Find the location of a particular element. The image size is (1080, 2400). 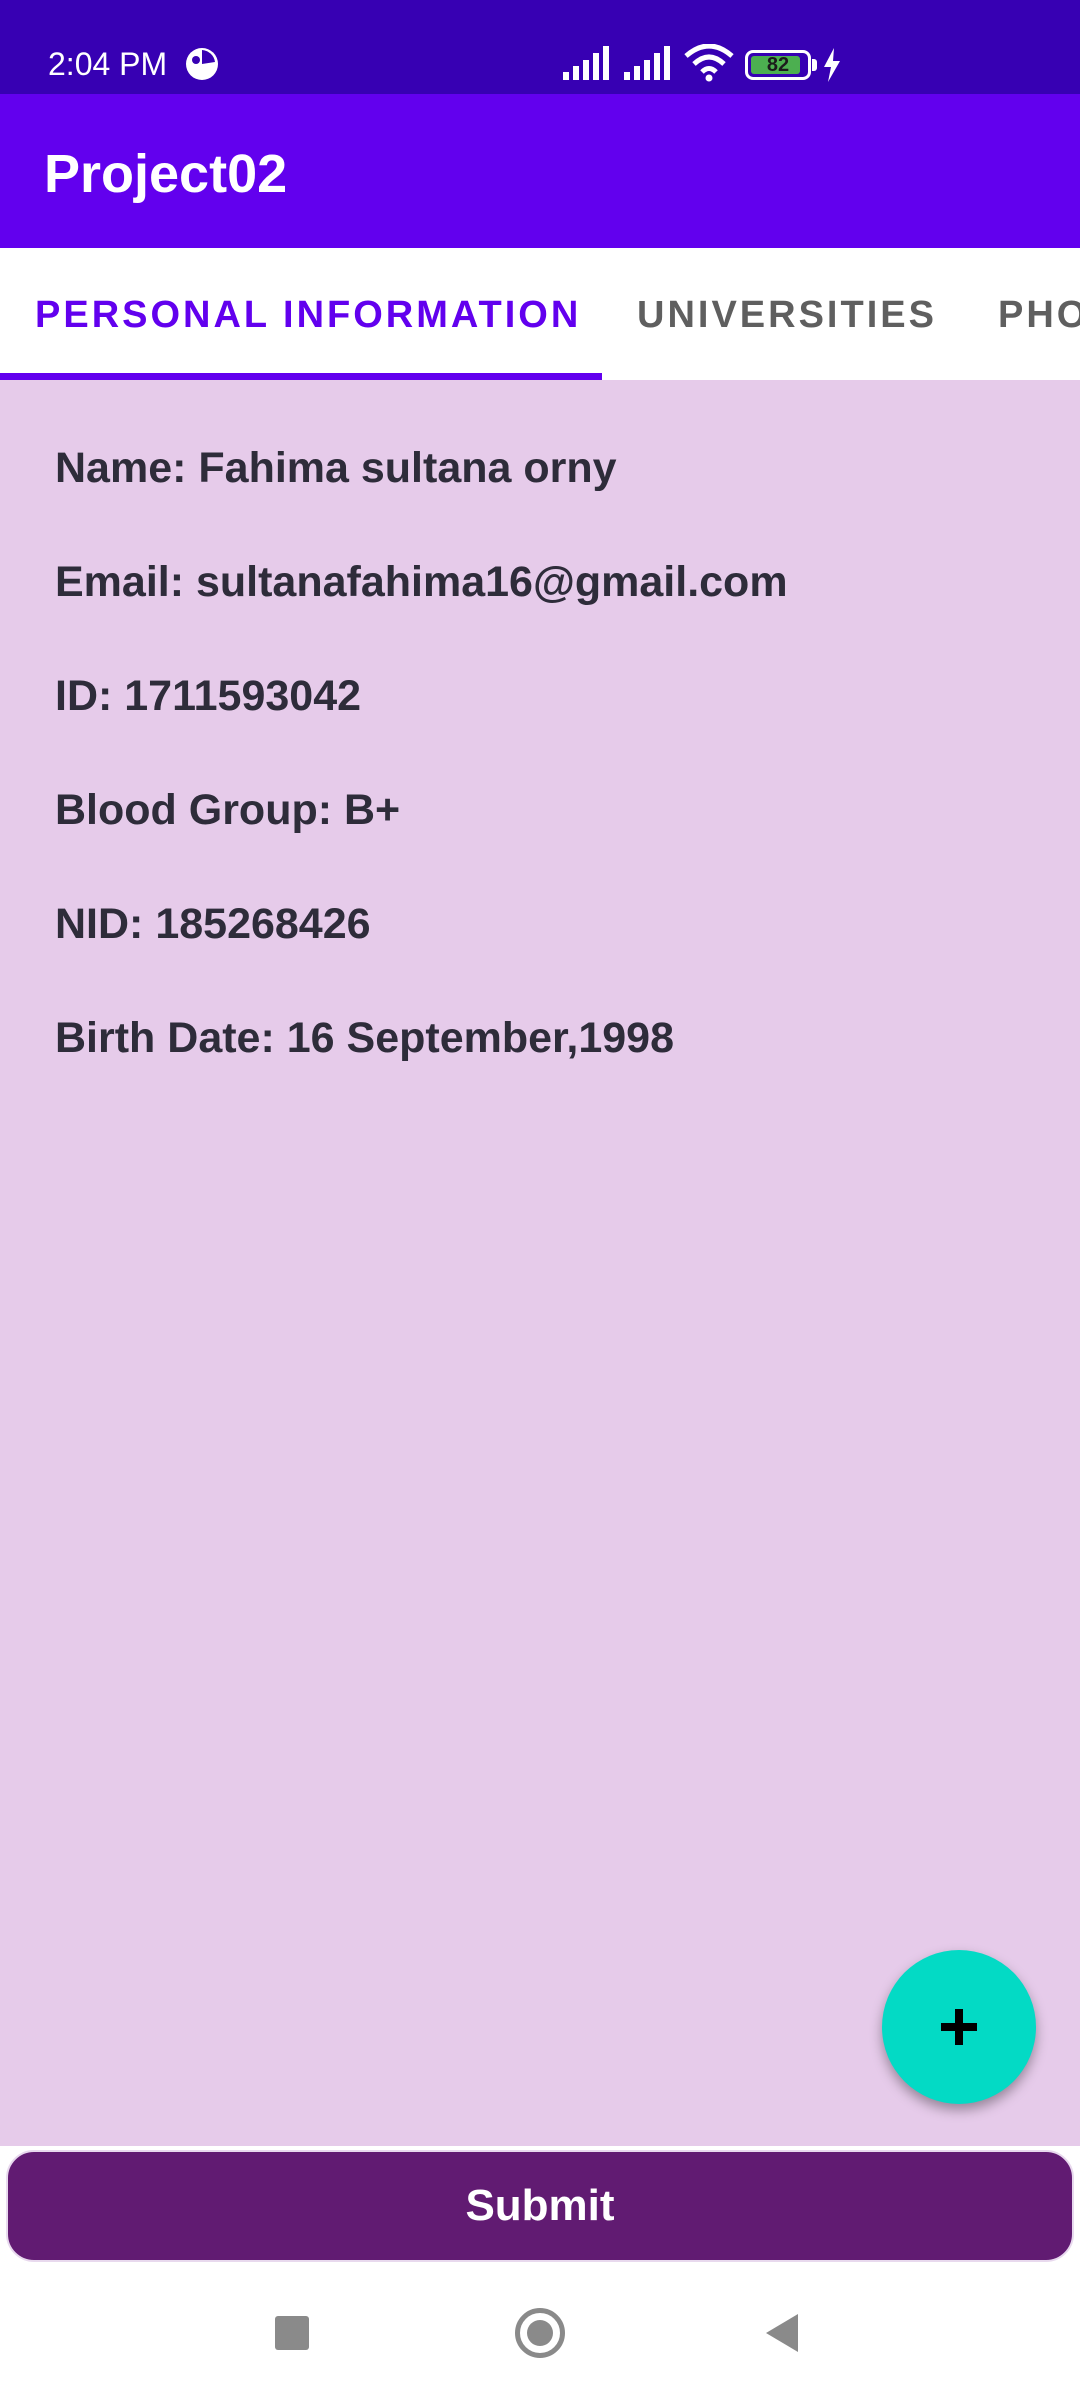

add-fab-button is located at coordinates (959, 2027).